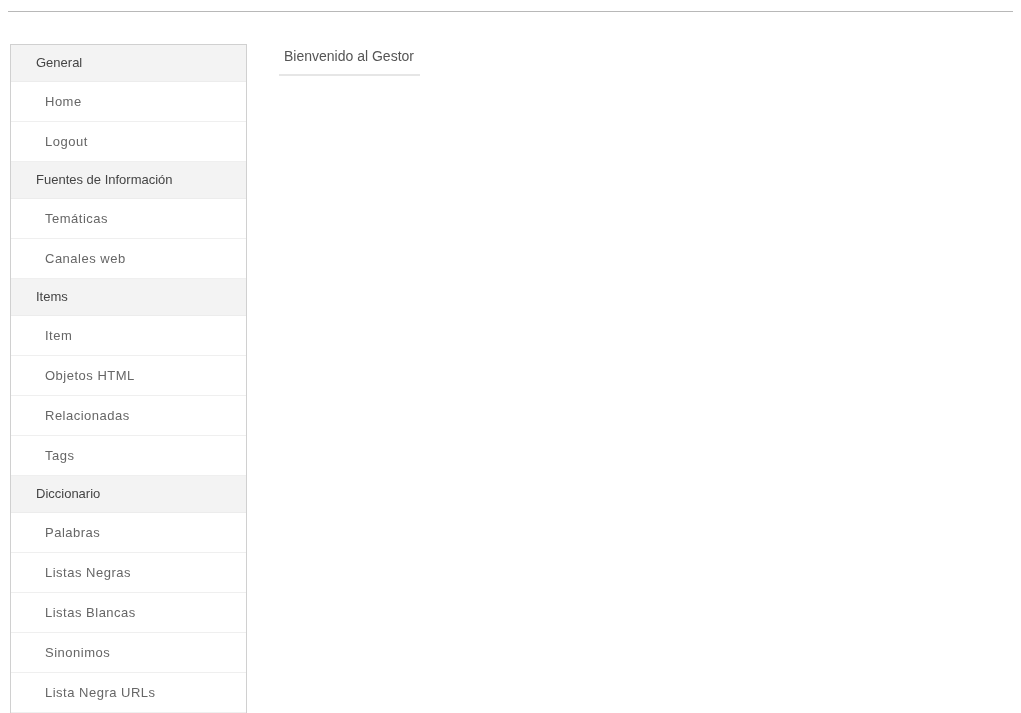  I want to click on page-title: Bienvenido al Gestor, so click(349, 61).